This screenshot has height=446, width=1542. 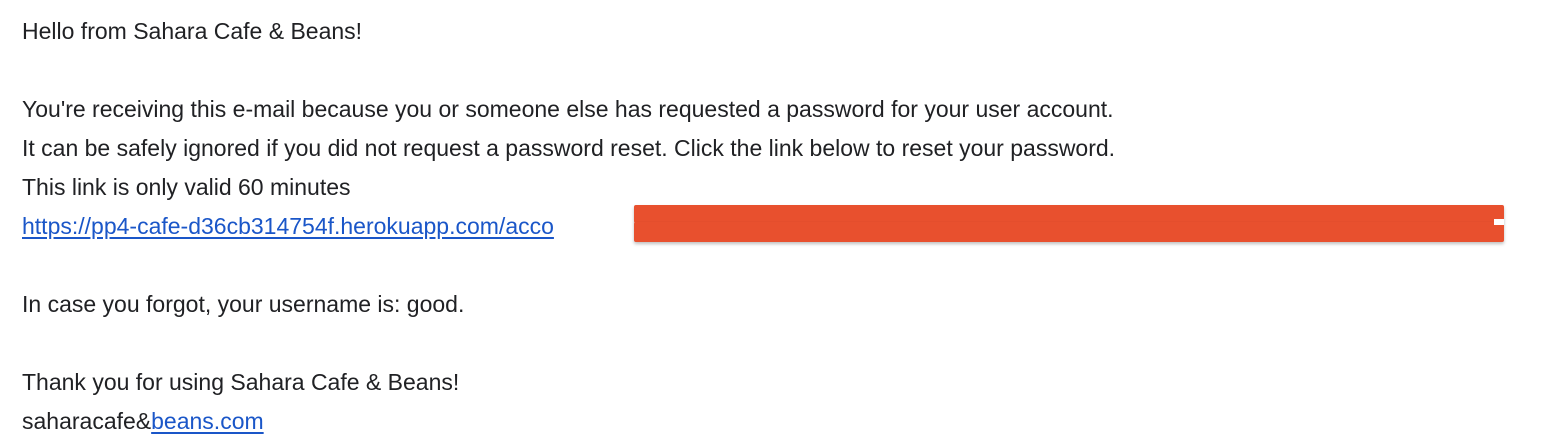 What do you see at coordinates (1069, 214) in the screenshot?
I see `redaction-stroke-top` at bounding box center [1069, 214].